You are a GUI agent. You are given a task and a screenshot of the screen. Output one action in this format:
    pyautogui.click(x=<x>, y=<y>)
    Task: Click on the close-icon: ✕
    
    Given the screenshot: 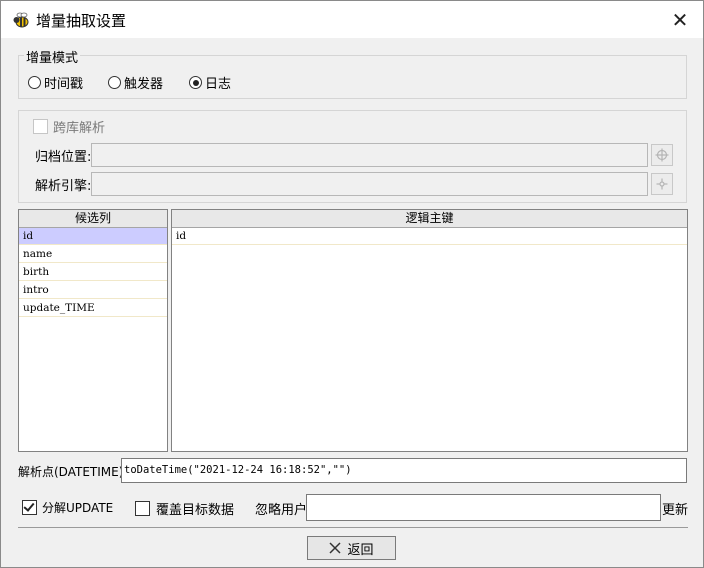 What is the action you would take?
    pyautogui.click(x=680, y=19)
    